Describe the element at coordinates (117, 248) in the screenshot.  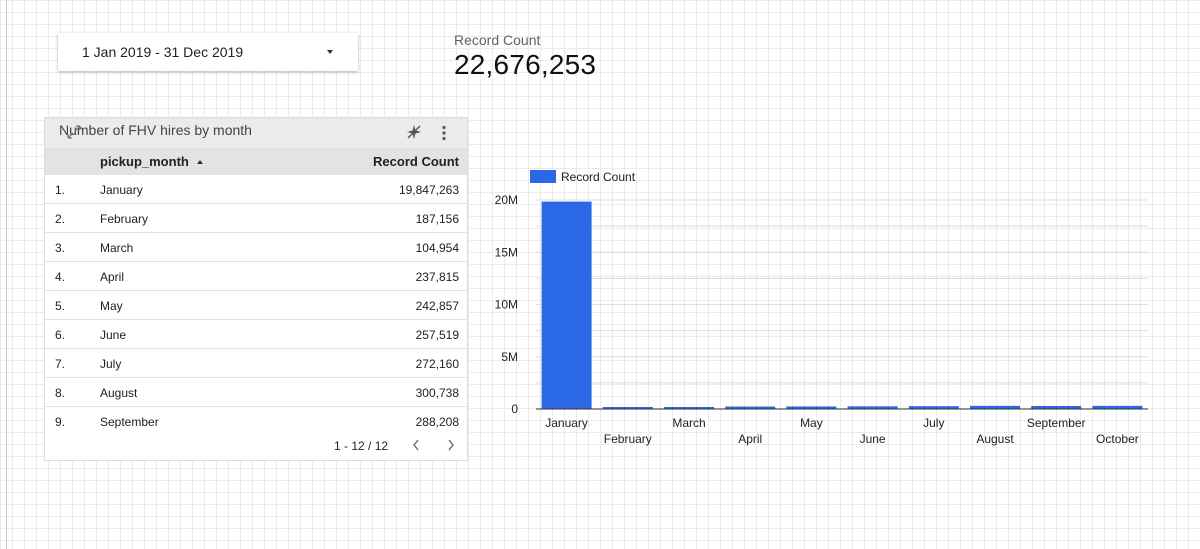
I see `row-month: March` at that location.